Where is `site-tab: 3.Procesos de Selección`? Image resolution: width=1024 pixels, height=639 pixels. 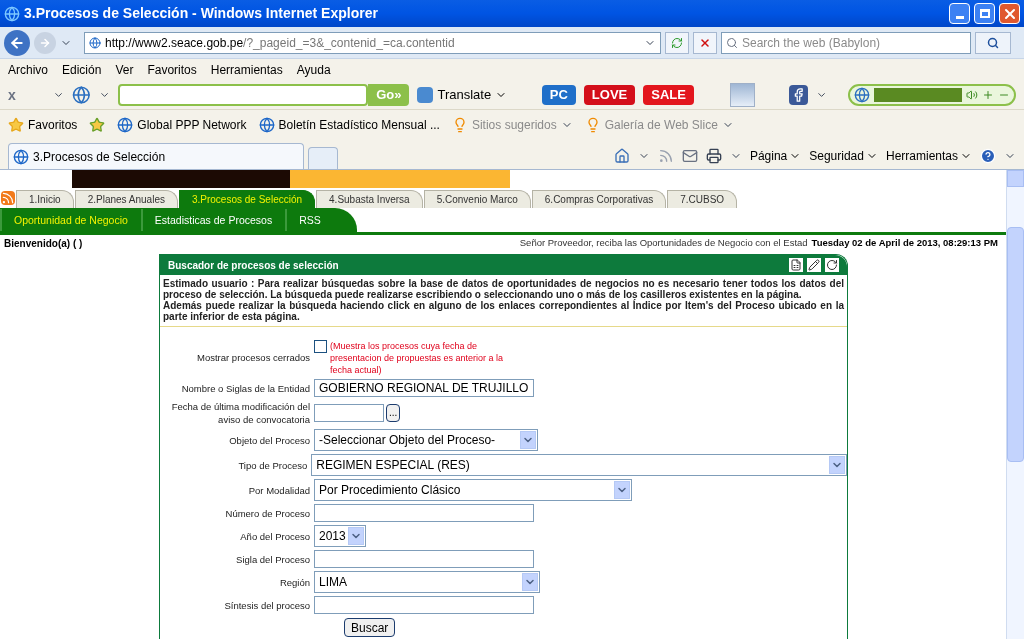
site-tab: 3.Procesos de Selección is located at coordinates (247, 199).